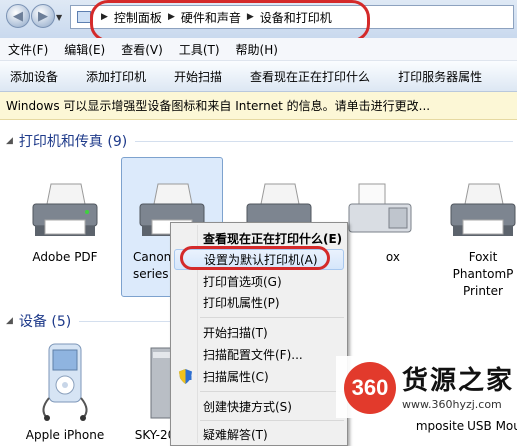  Describe the element at coordinates (259, 406) in the screenshot. I see `menu-create-shortcut: 创建快捷方式(S)` at that location.